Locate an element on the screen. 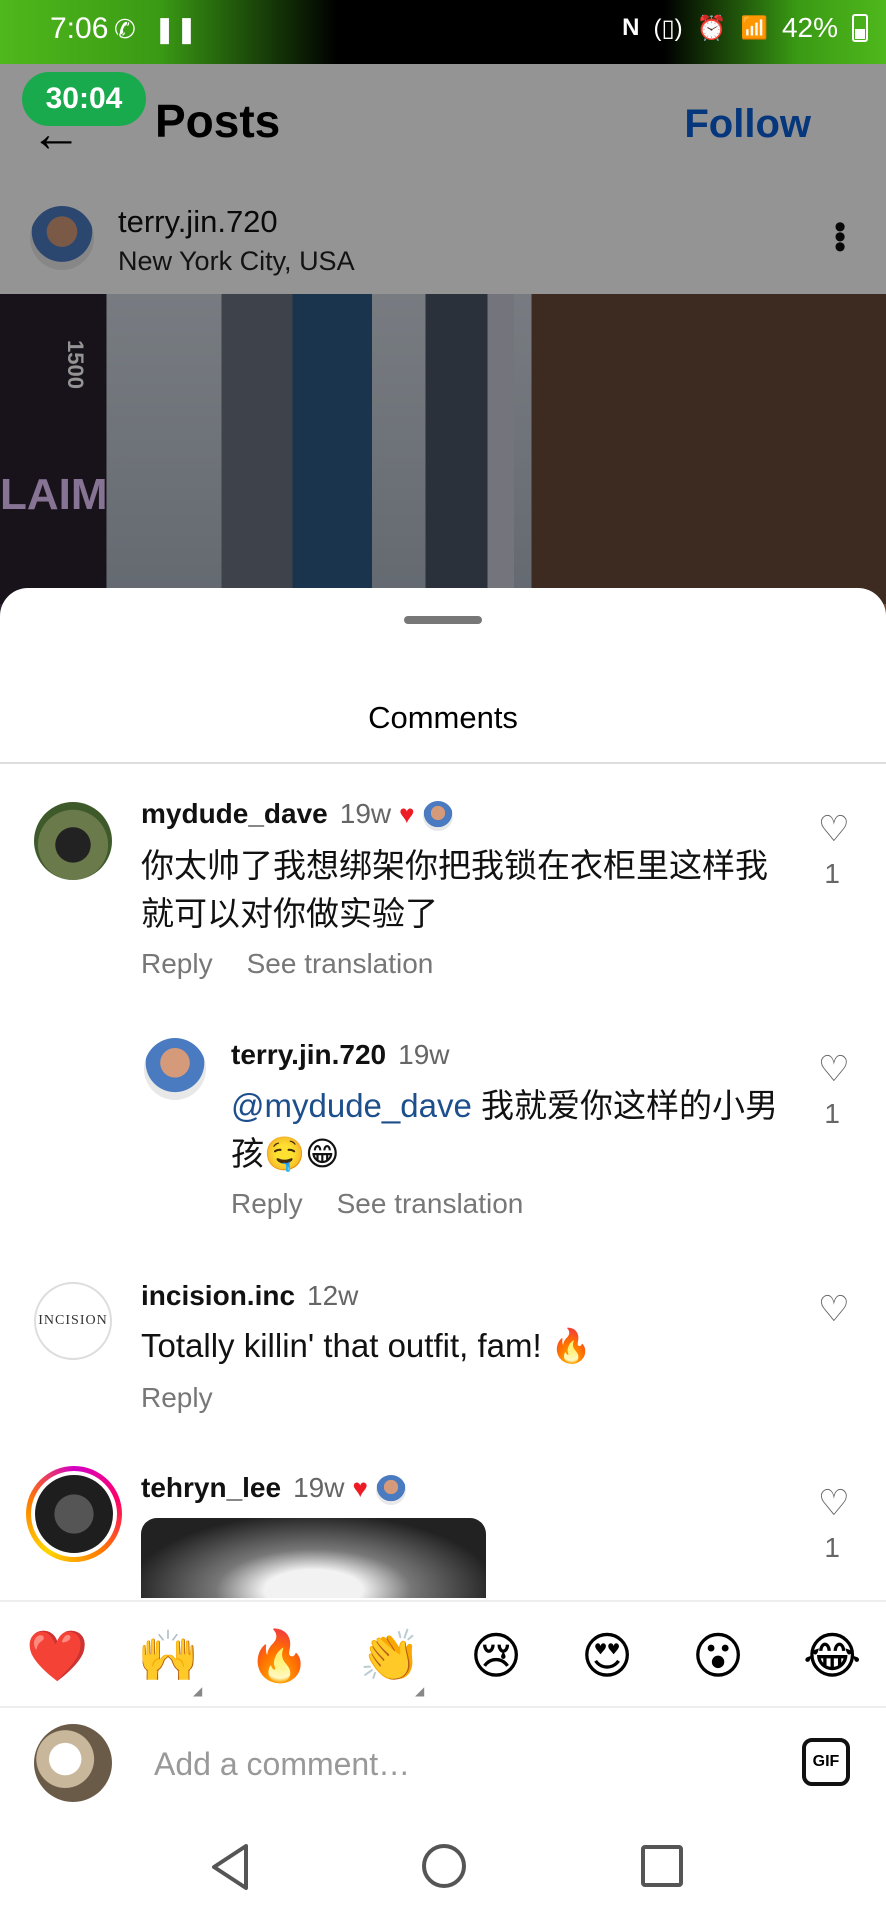 The image size is (886, 1920). system-nav-bar is located at coordinates (443, 1869).